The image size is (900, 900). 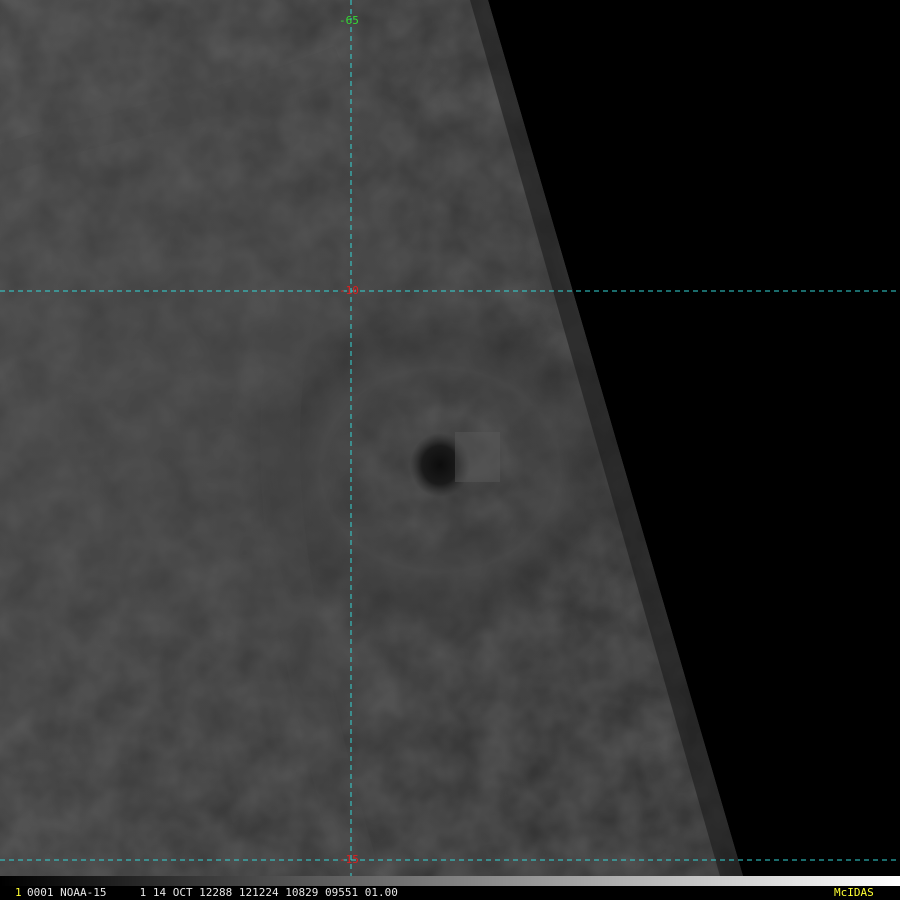 What do you see at coordinates (854, 892) in the screenshot?
I see `mcidas-label: McIDAS` at bounding box center [854, 892].